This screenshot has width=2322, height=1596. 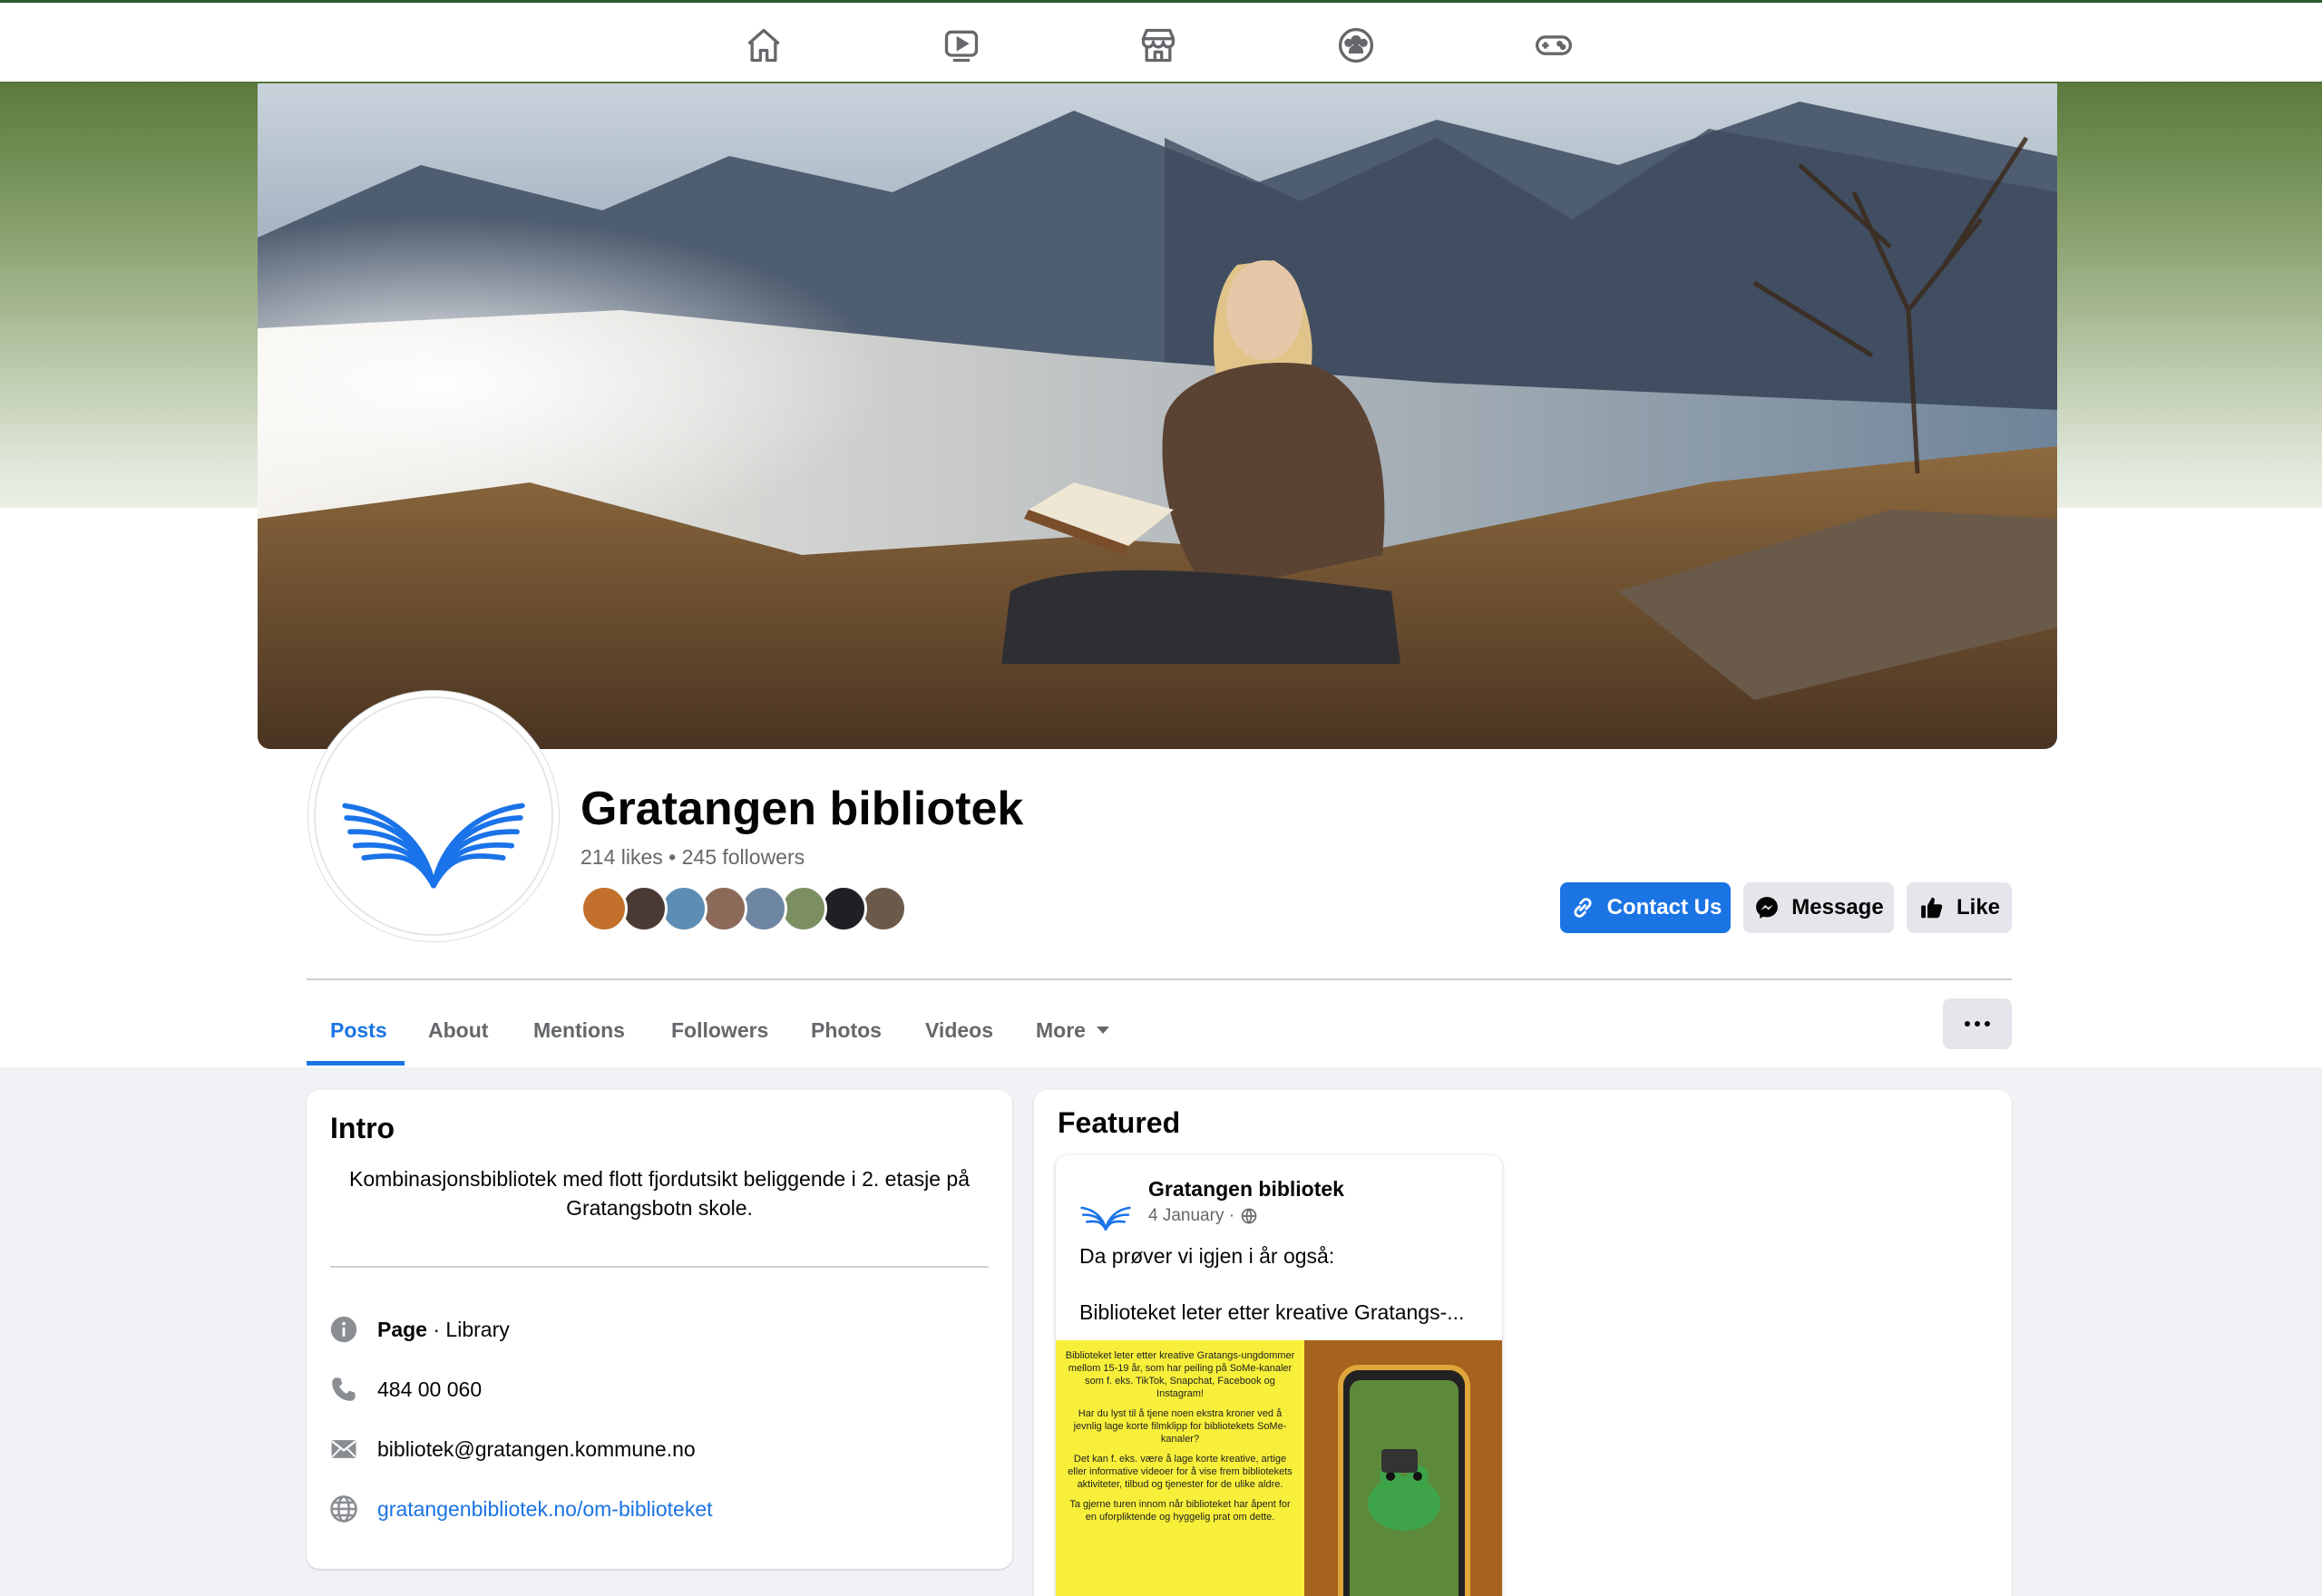 I want to click on intro-phone-row: 484 00 060, so click(x=405, y=1389).